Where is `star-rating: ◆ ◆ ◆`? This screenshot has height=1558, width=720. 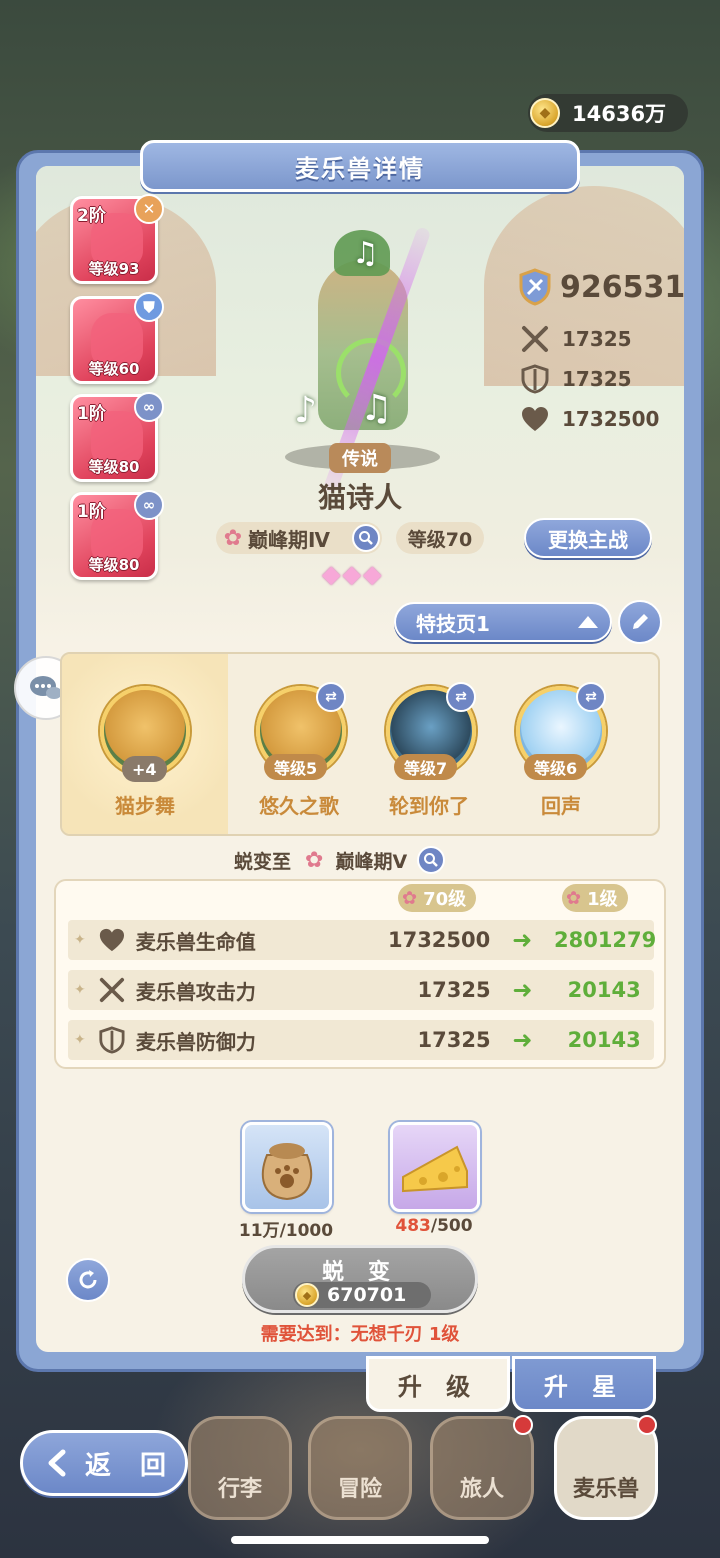
star-rating: ◆ ◆ ◆ is located at coordinates (351, 574).